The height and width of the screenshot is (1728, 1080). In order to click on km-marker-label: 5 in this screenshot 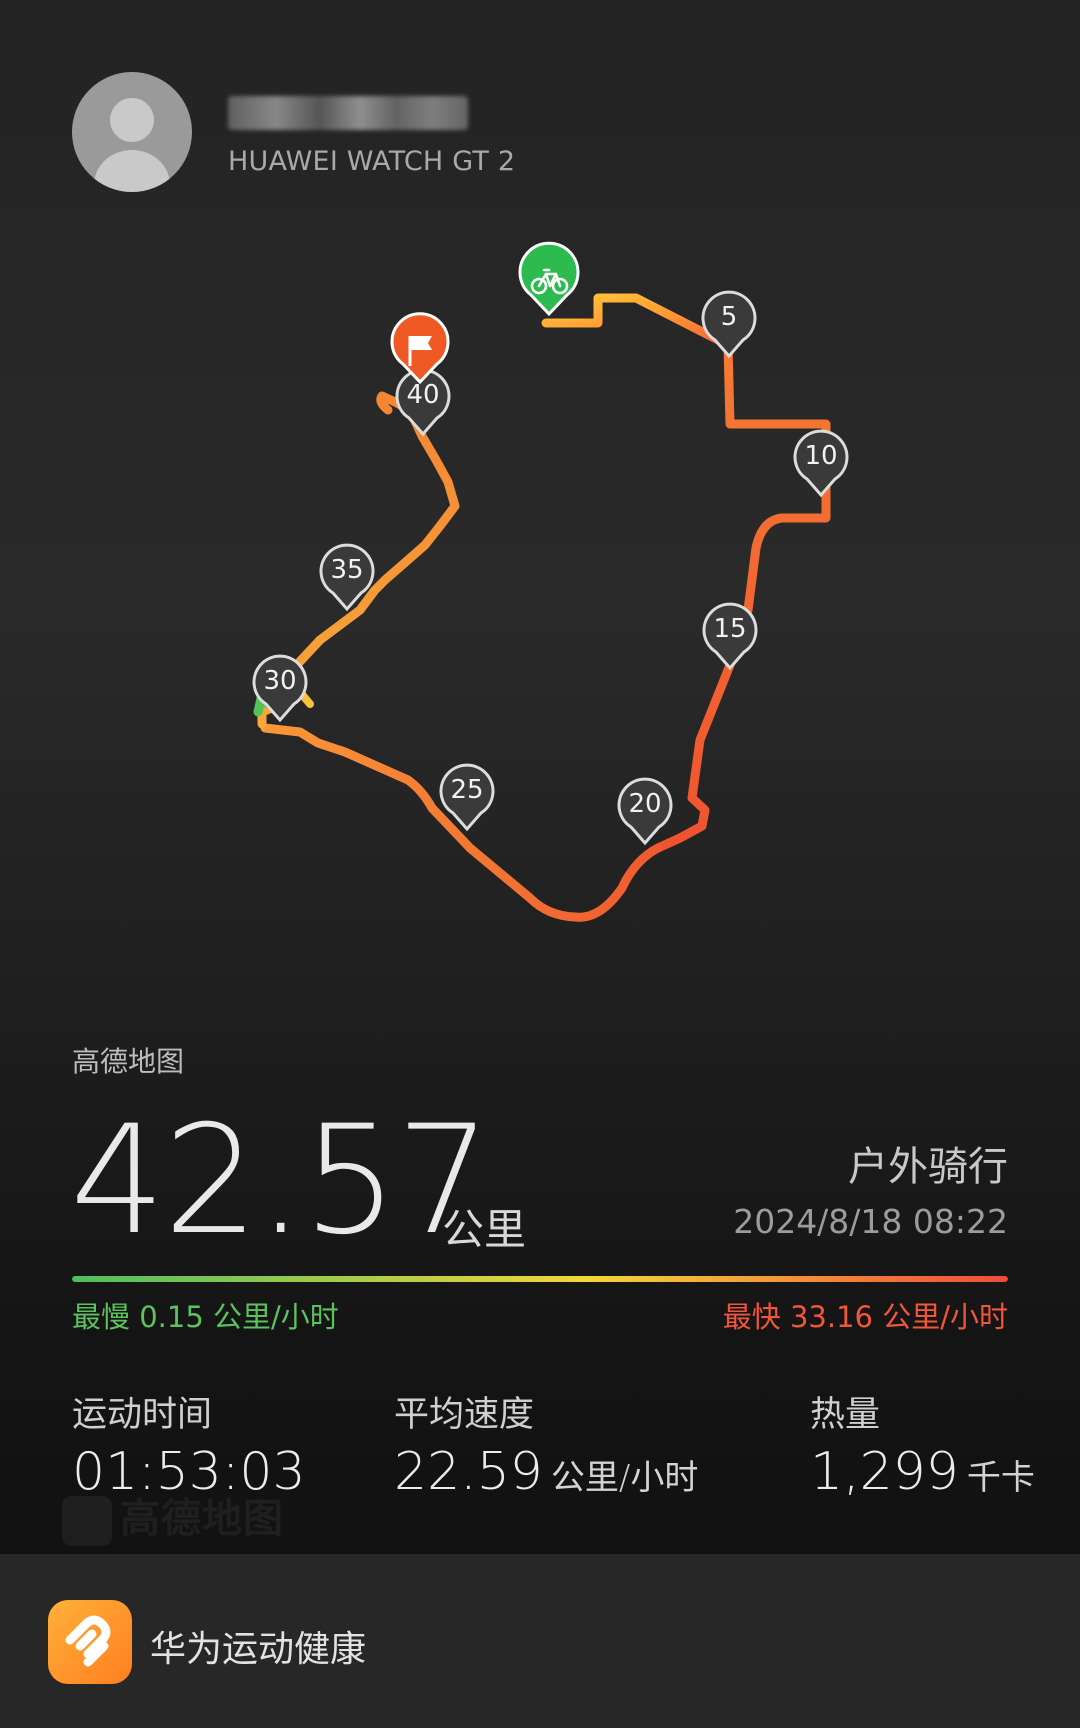, I will do `click(729, 317)`.